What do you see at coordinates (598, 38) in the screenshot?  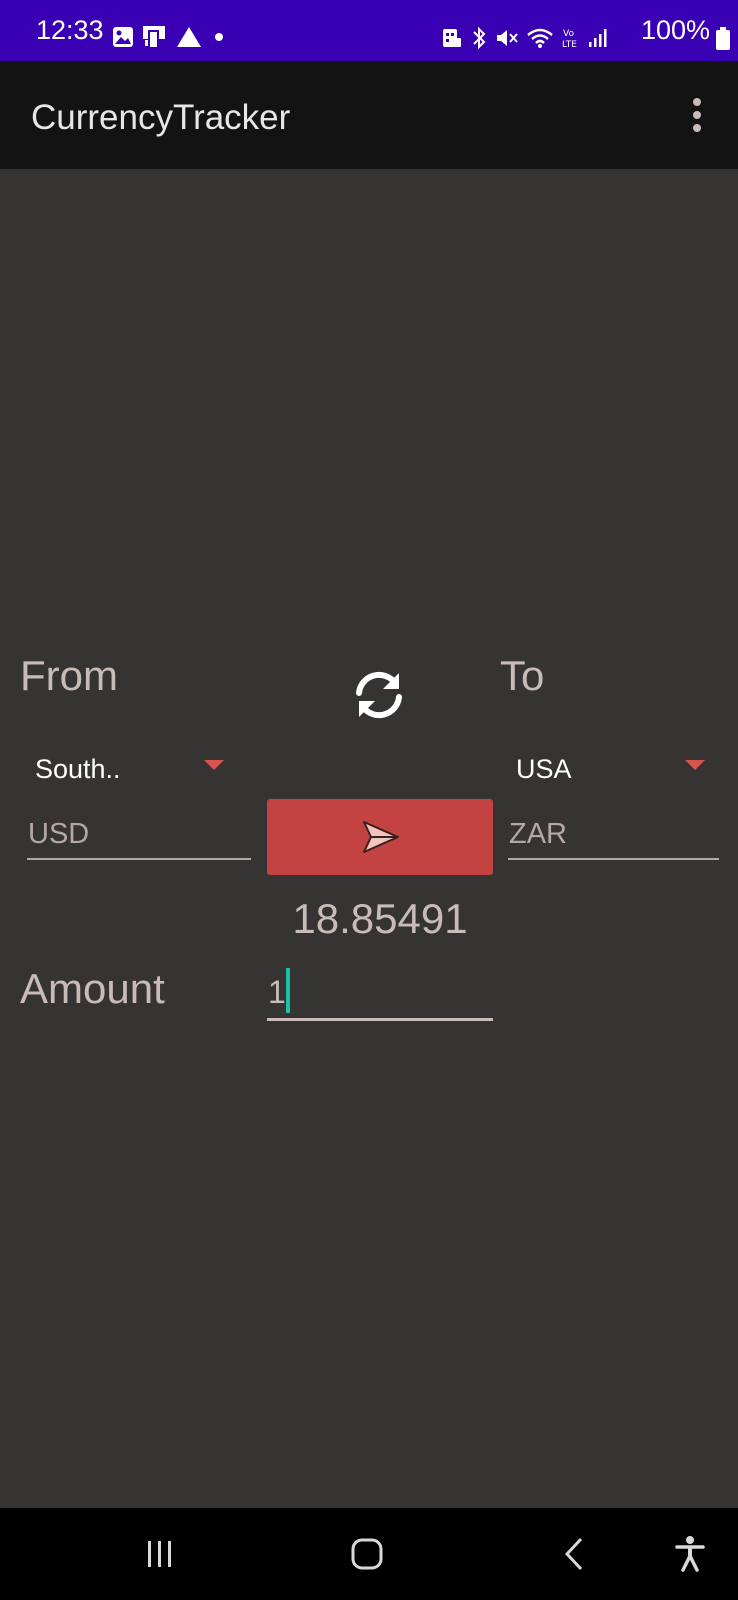 I see `signal-icon` at bounding box center [598, 38].